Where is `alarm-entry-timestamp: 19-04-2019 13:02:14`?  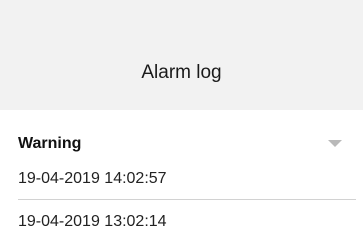 alarm-entry-timestamp: 19-04-2019 13:02:14 is located at coordinates (92, 221).